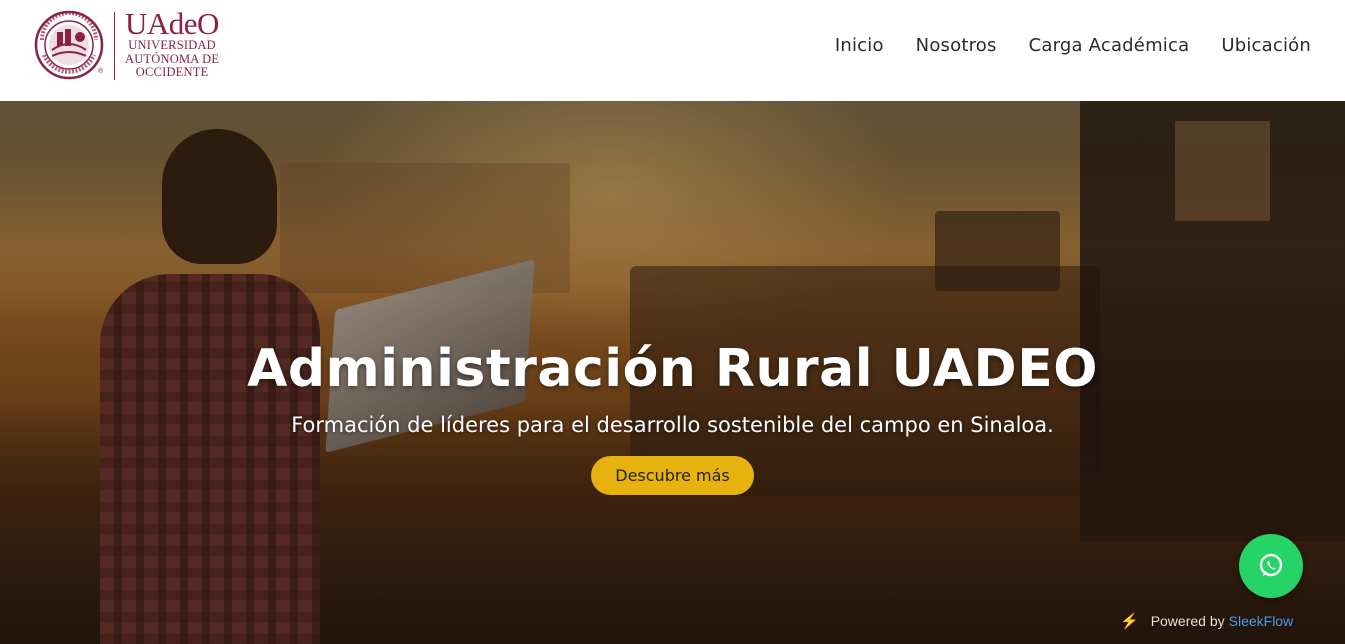 This screenshot has width=1345, height=644. I want to click on discover-more-button: Descubre más, so click(672, 475).